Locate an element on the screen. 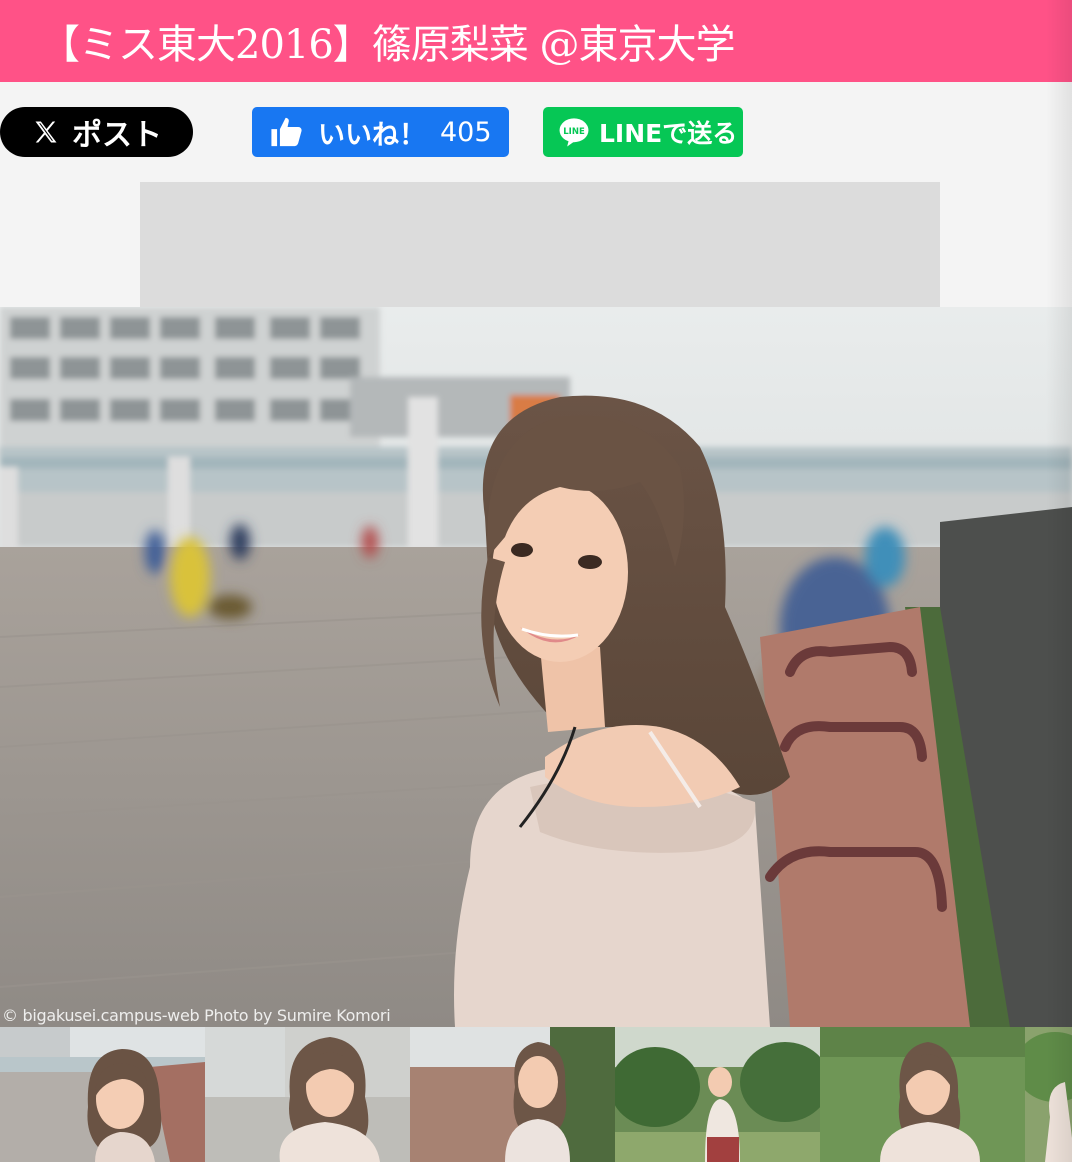 The height and width of the screenshot is (1162, 1072). thumbnail-3-image is located at coordinates (512, 1094).